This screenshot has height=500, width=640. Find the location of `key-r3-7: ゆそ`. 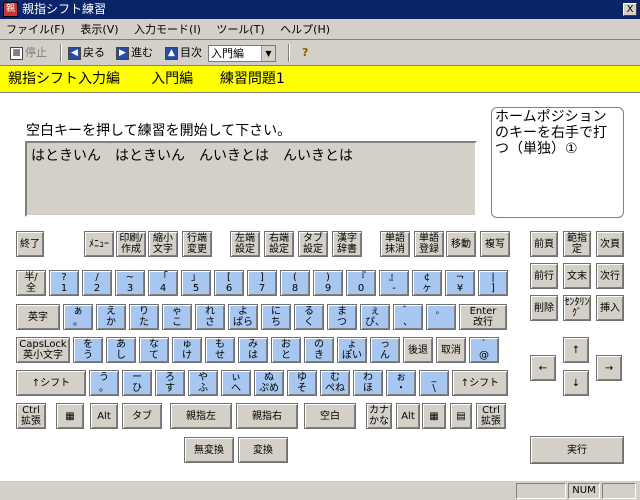

key-r3-7: ゆそ is located at coordinates (302, 383).